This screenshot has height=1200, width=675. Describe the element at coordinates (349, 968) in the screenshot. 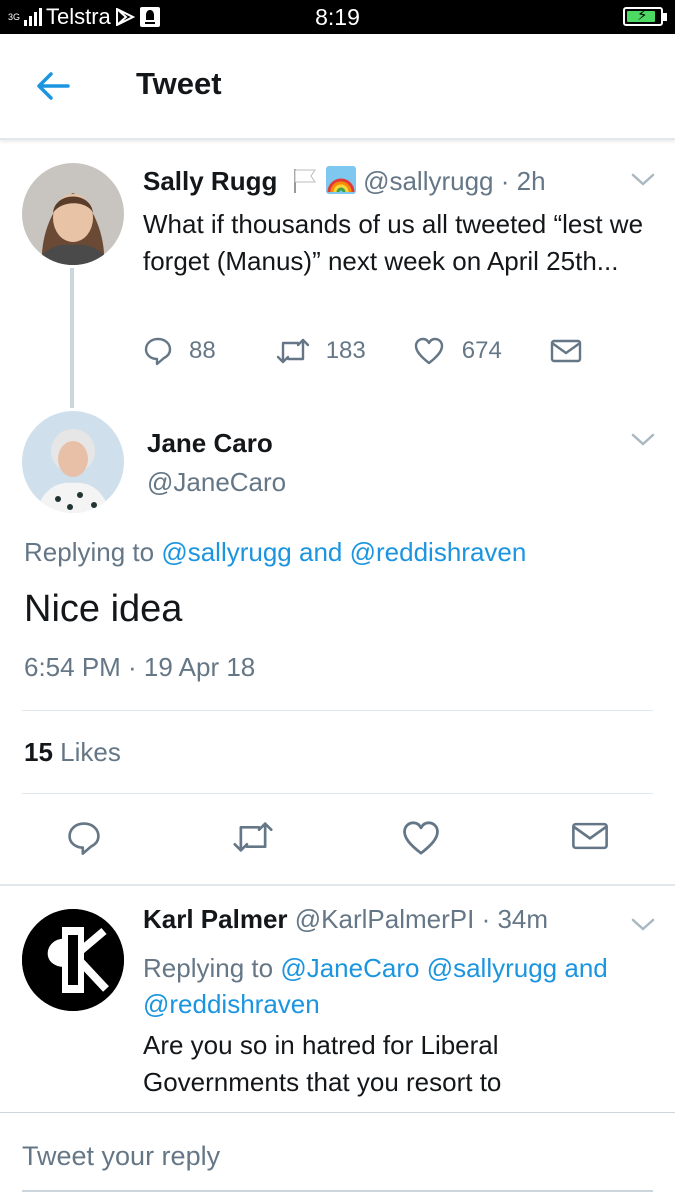

I see `mention-link: @JaneCaro` at that location.